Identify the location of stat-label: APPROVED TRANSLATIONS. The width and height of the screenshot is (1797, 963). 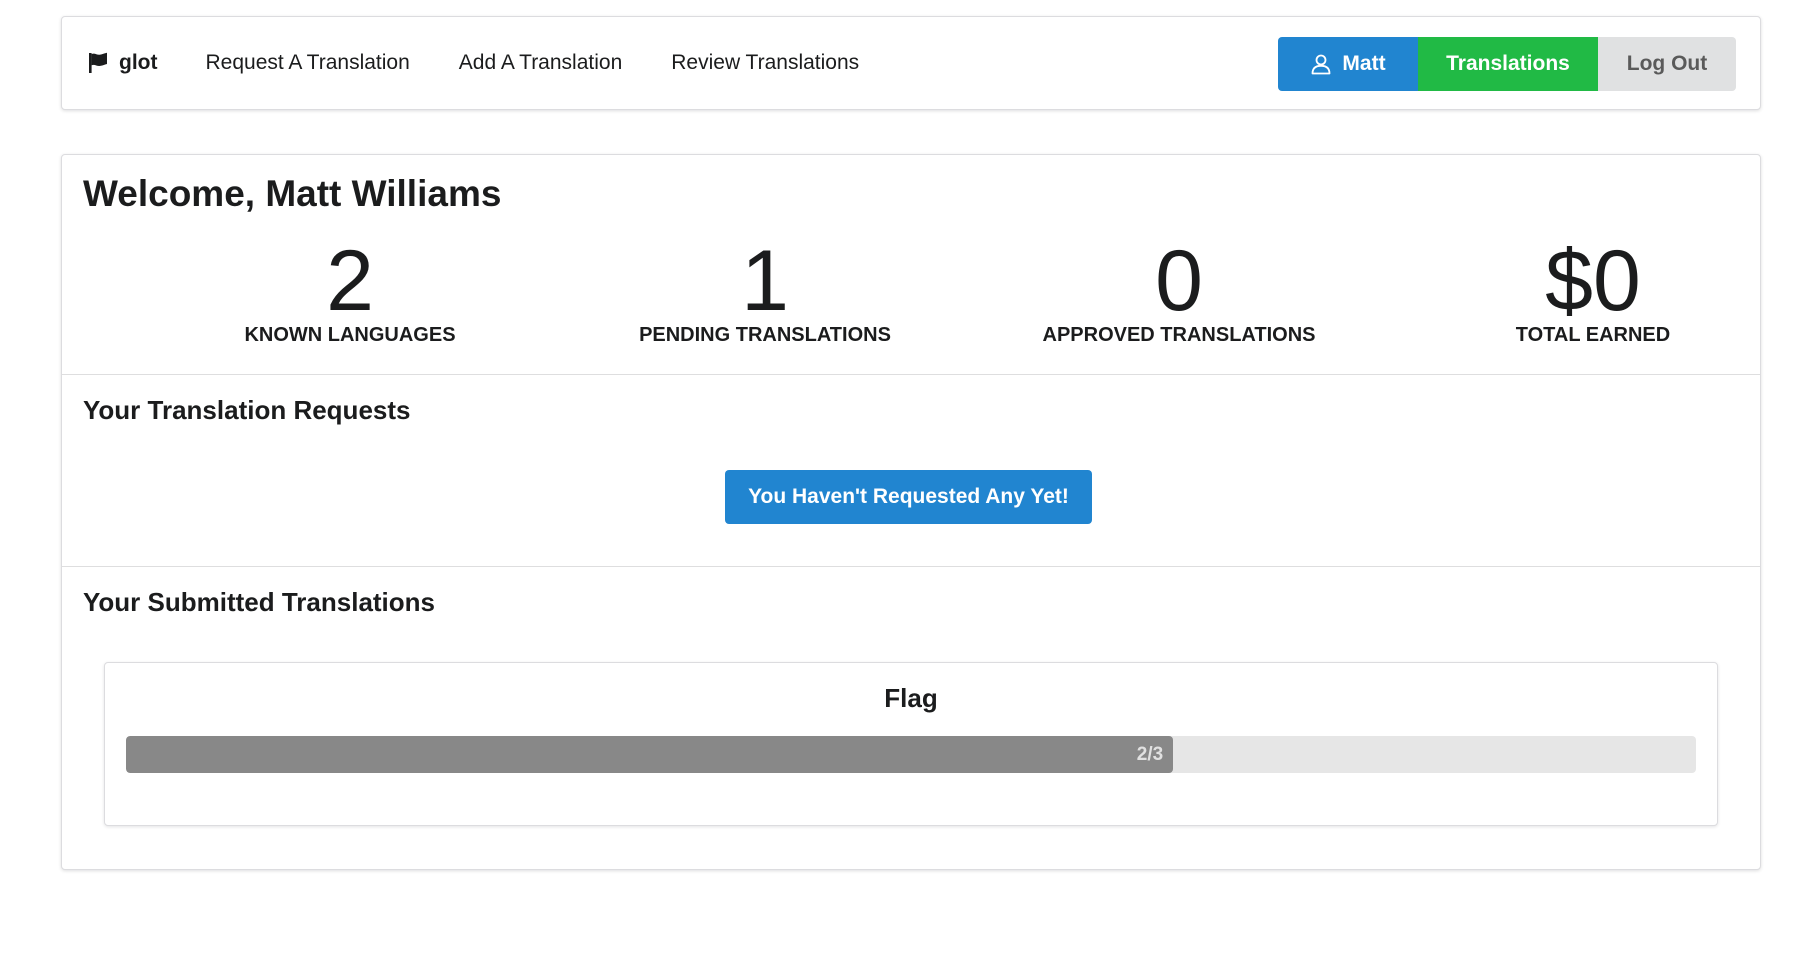
(1179, 335).